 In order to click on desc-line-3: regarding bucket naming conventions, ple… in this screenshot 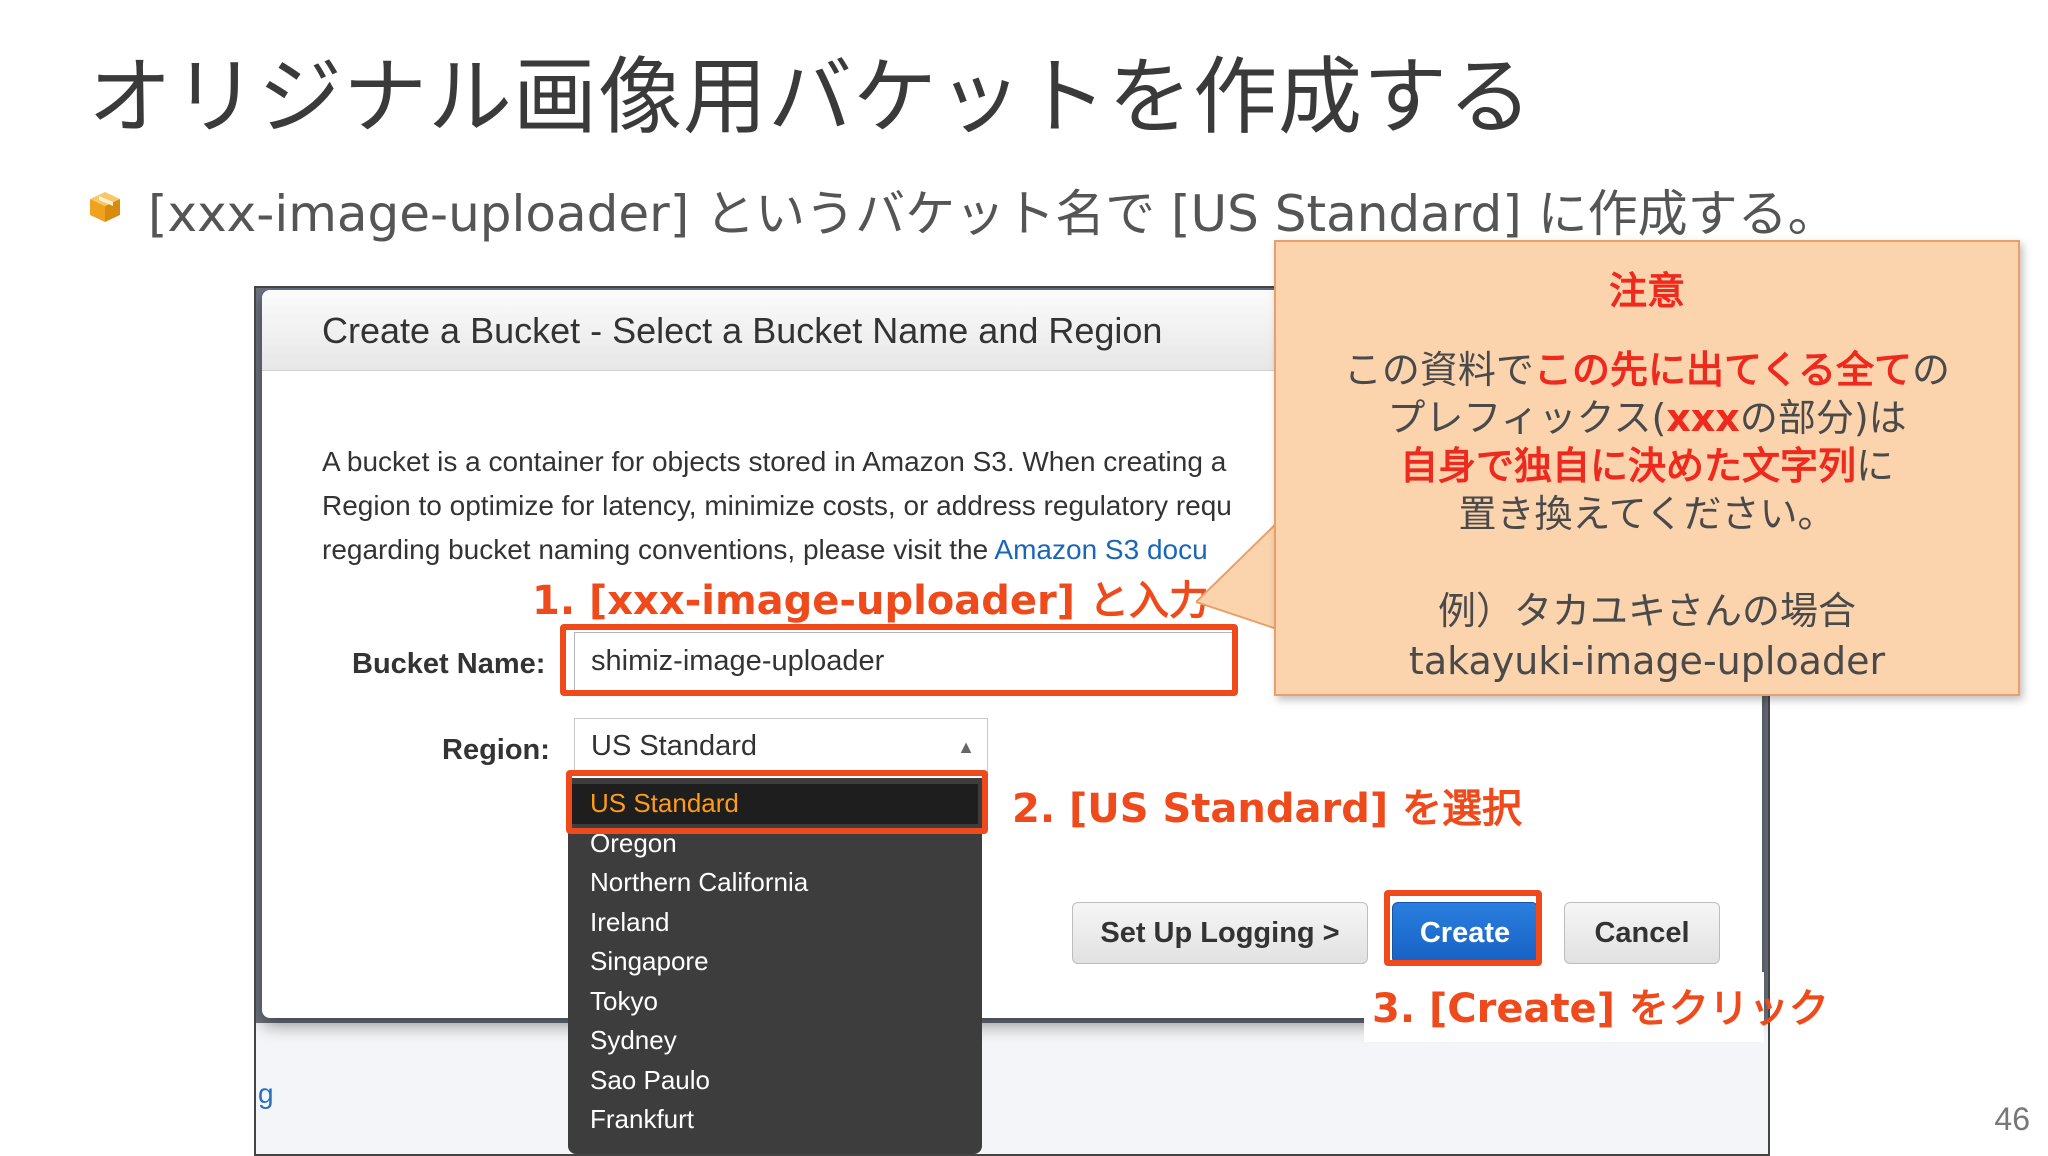, I will do `click(777, 550)`.